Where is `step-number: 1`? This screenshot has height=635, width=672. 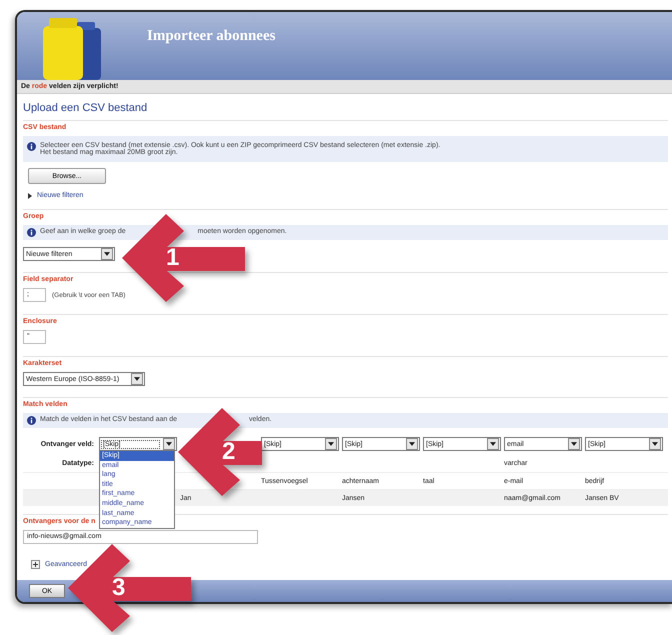
step-number: 1 is located at coordinates (173, 258).